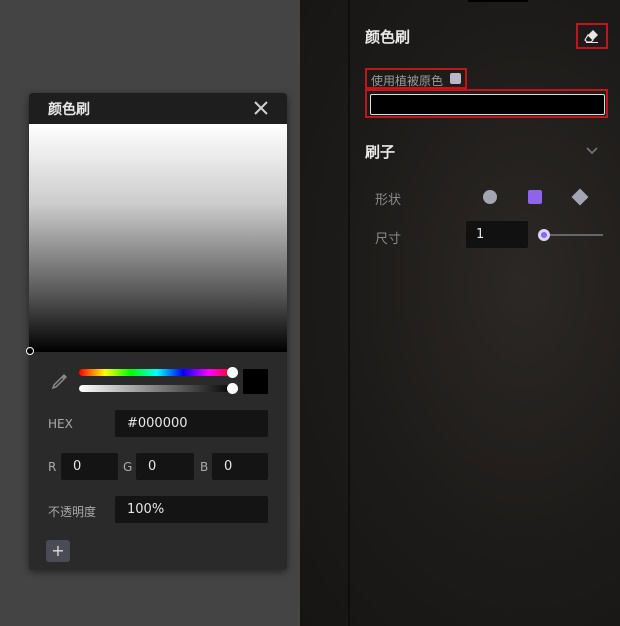 This screenshot has width=620, height=626. What do you see at coordinates (407, 81) in the screenshot?
I see `use-original-color-label: 使用植被原色` at bounding box center [407, 81].